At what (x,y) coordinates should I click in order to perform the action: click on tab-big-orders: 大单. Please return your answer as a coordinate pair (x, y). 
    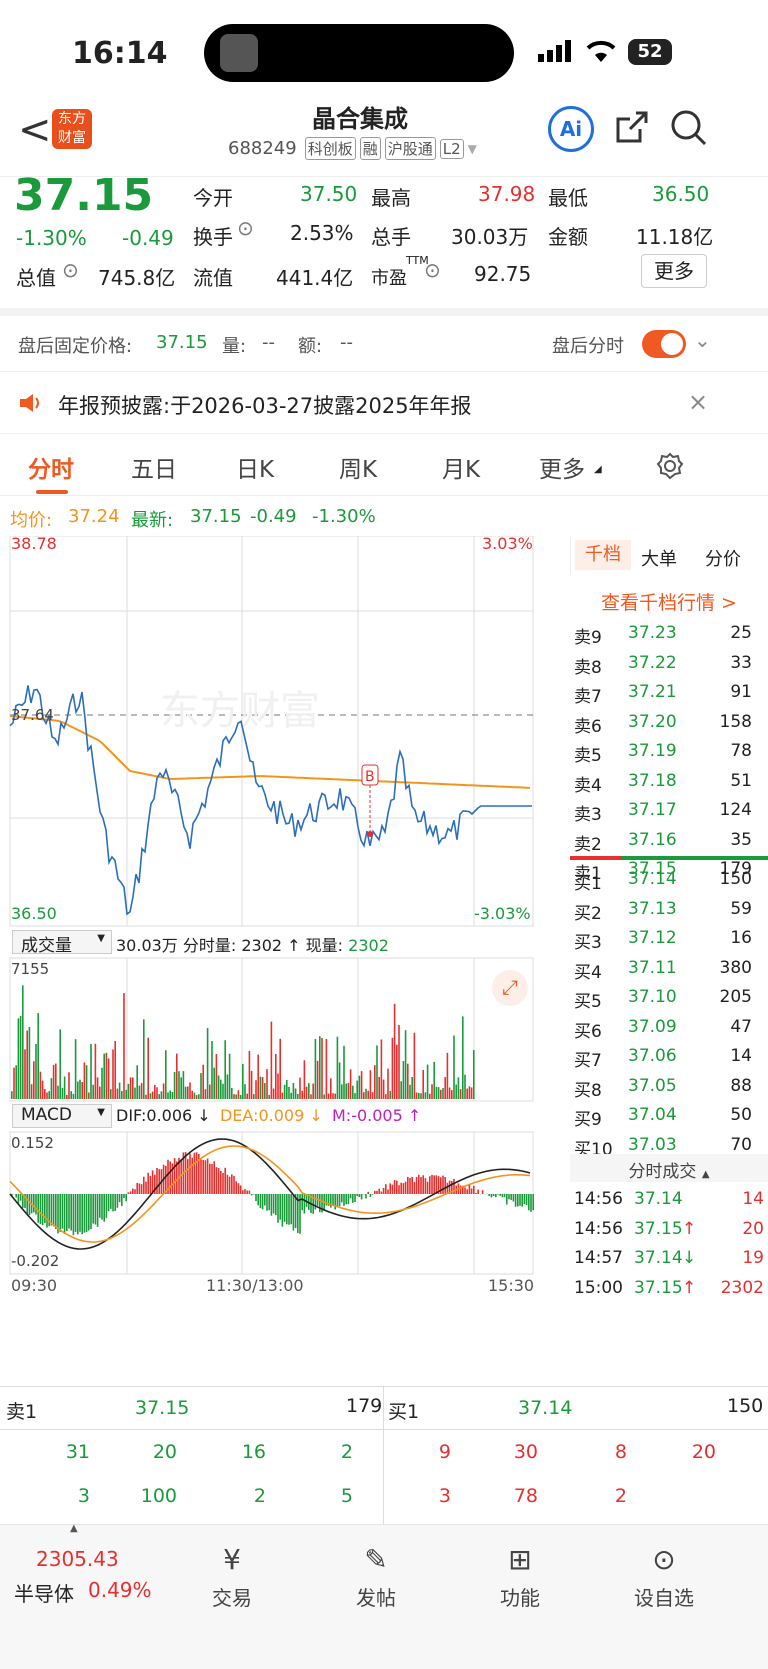
    Looking at the image, I should click on (659, 558).